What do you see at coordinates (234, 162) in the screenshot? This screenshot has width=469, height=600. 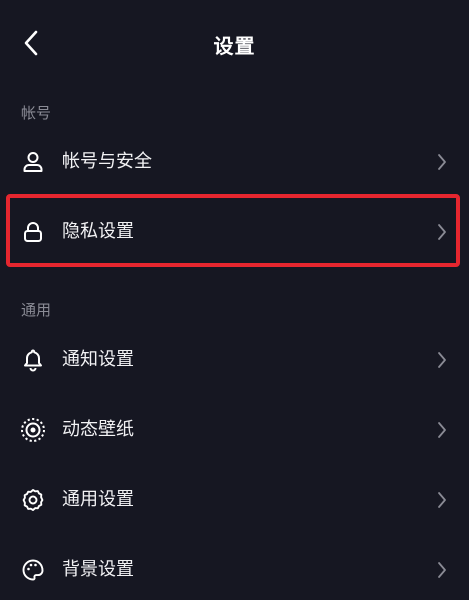 I see `settings-item-account-security: 帐号与安全` at bounding box center [234, 162].